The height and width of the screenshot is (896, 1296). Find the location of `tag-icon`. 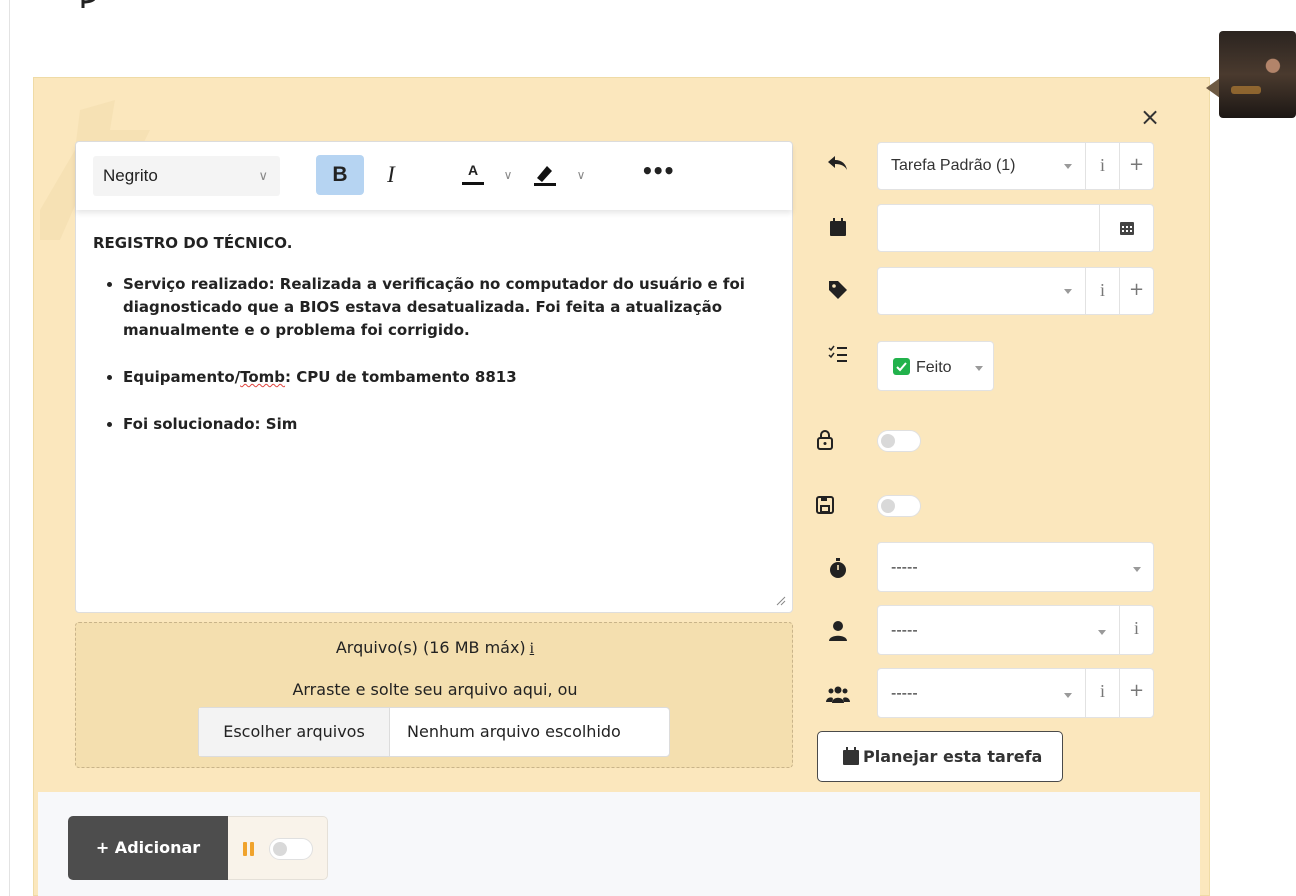

tag-icon is located at coordinates (838, 290).